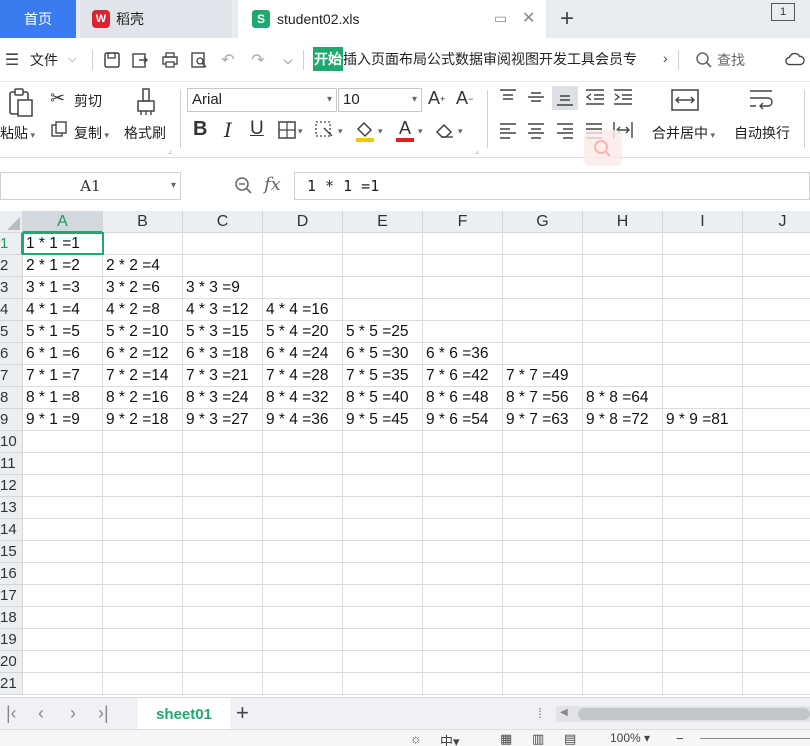 Image resolution: width=810 pixels, height=746 pixels. What do you see at coordinates (623, 486) in the screenshot?
I see `cell-h12` at bounding box center [623, 486].